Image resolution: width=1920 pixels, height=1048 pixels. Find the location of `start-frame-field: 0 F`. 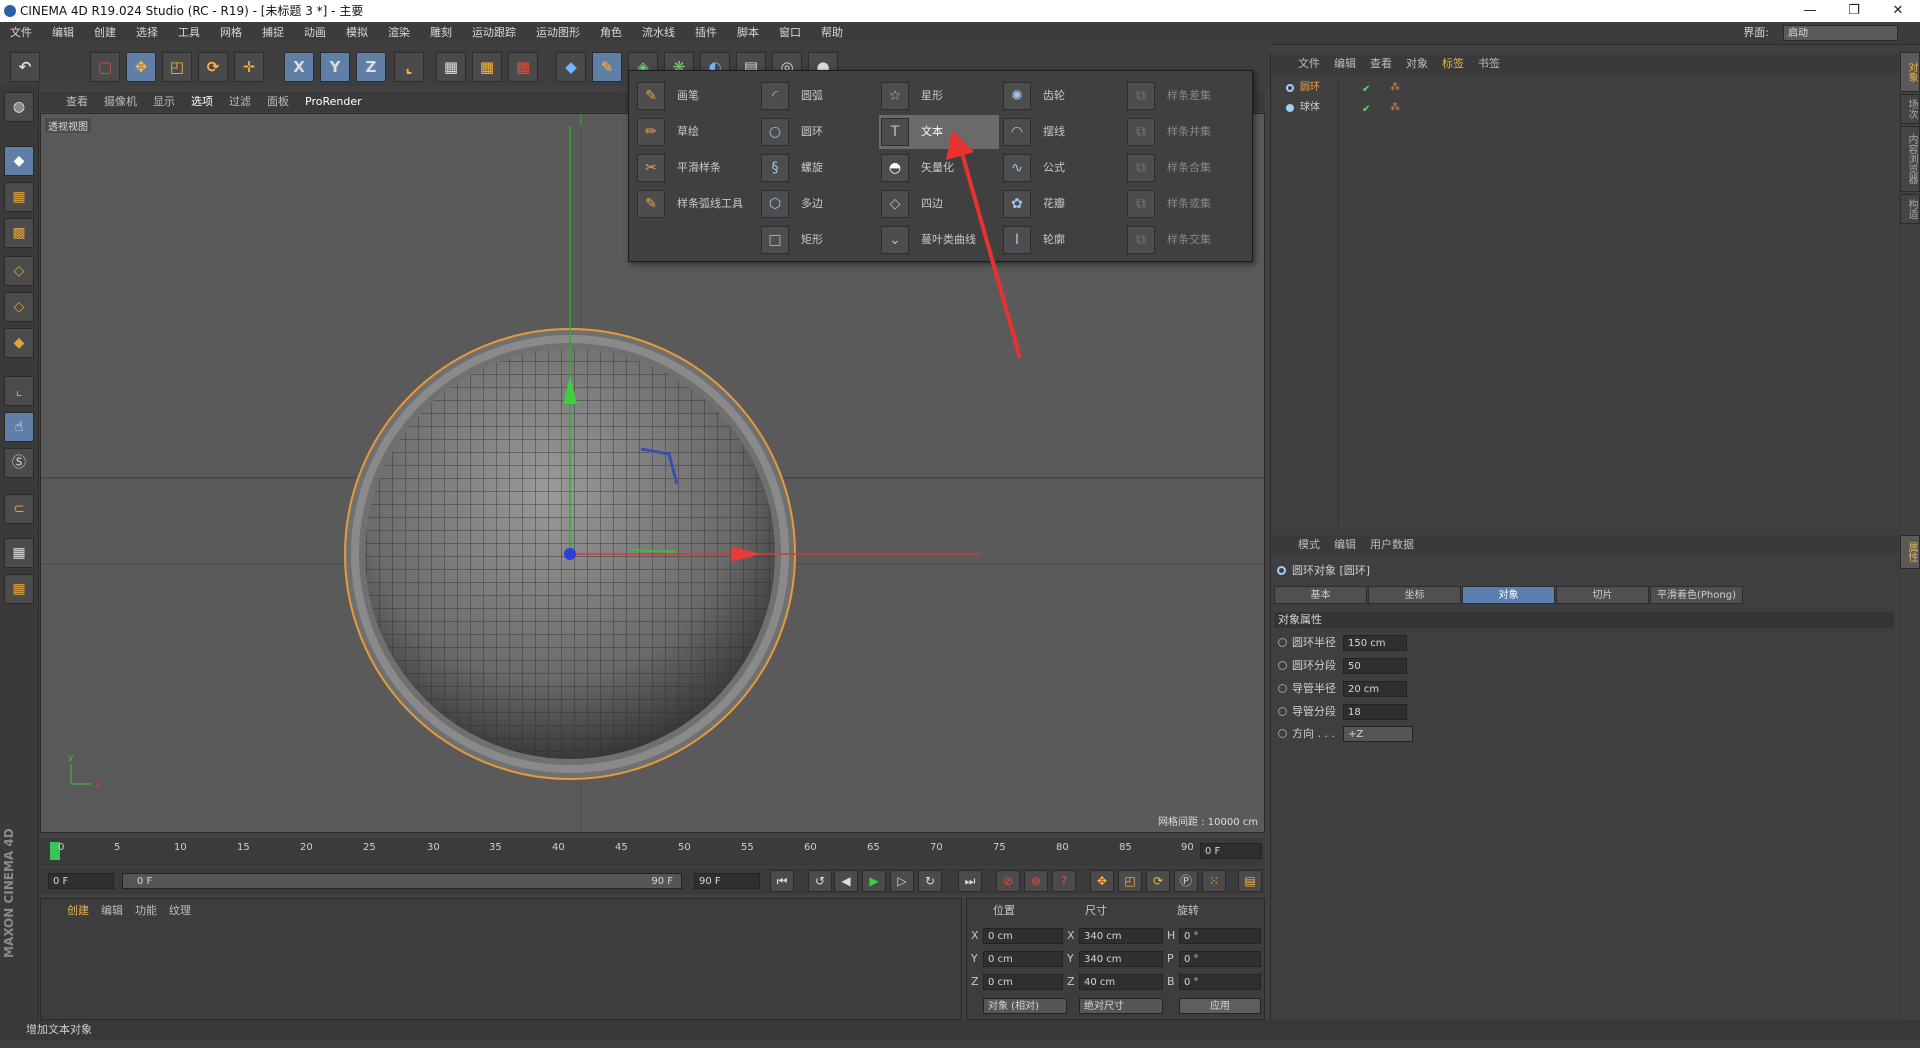

start-frame-field: 0 F is located at coordinates (81, 881).